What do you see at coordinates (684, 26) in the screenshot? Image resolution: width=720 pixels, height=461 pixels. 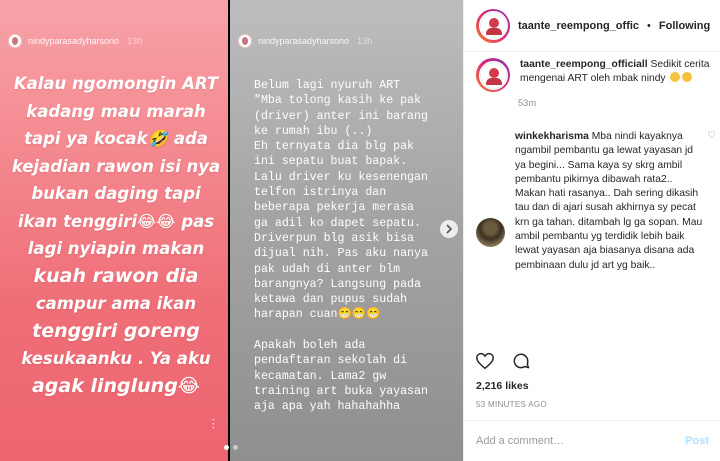 I see `following-button: Following` at bounding box center [684, 26].